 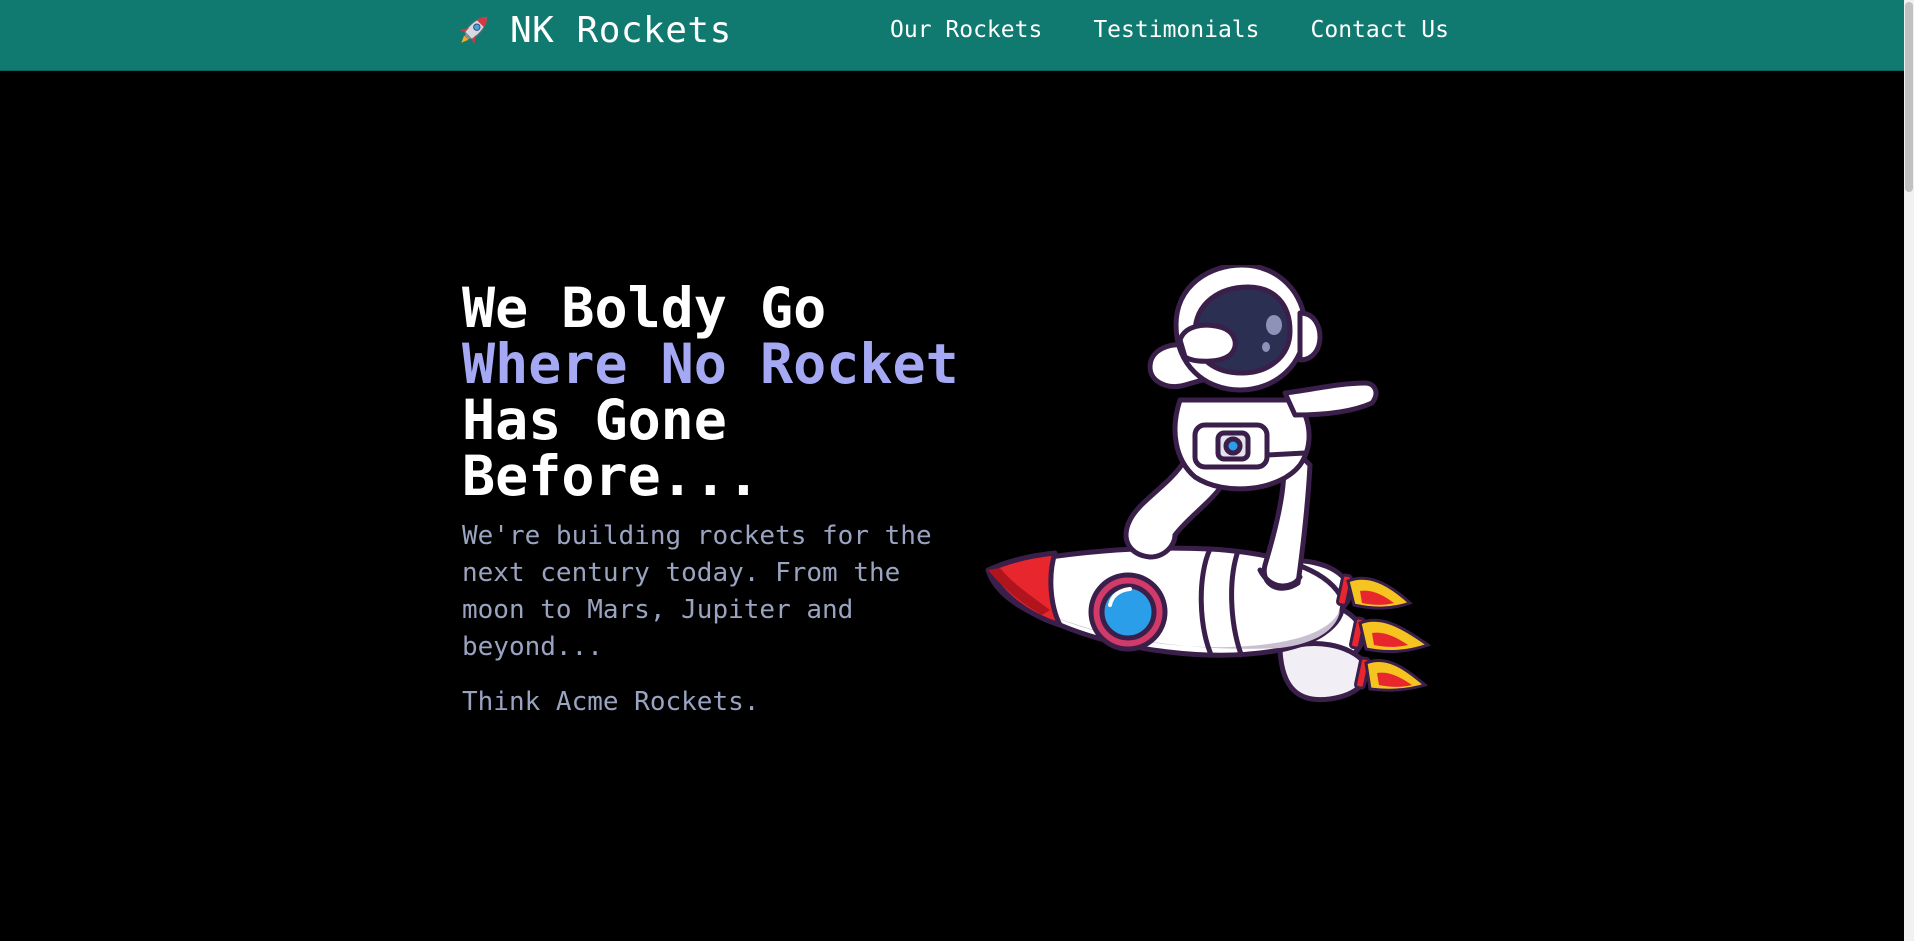 I want to click on rocket-icon, so click(x=473, y=30).